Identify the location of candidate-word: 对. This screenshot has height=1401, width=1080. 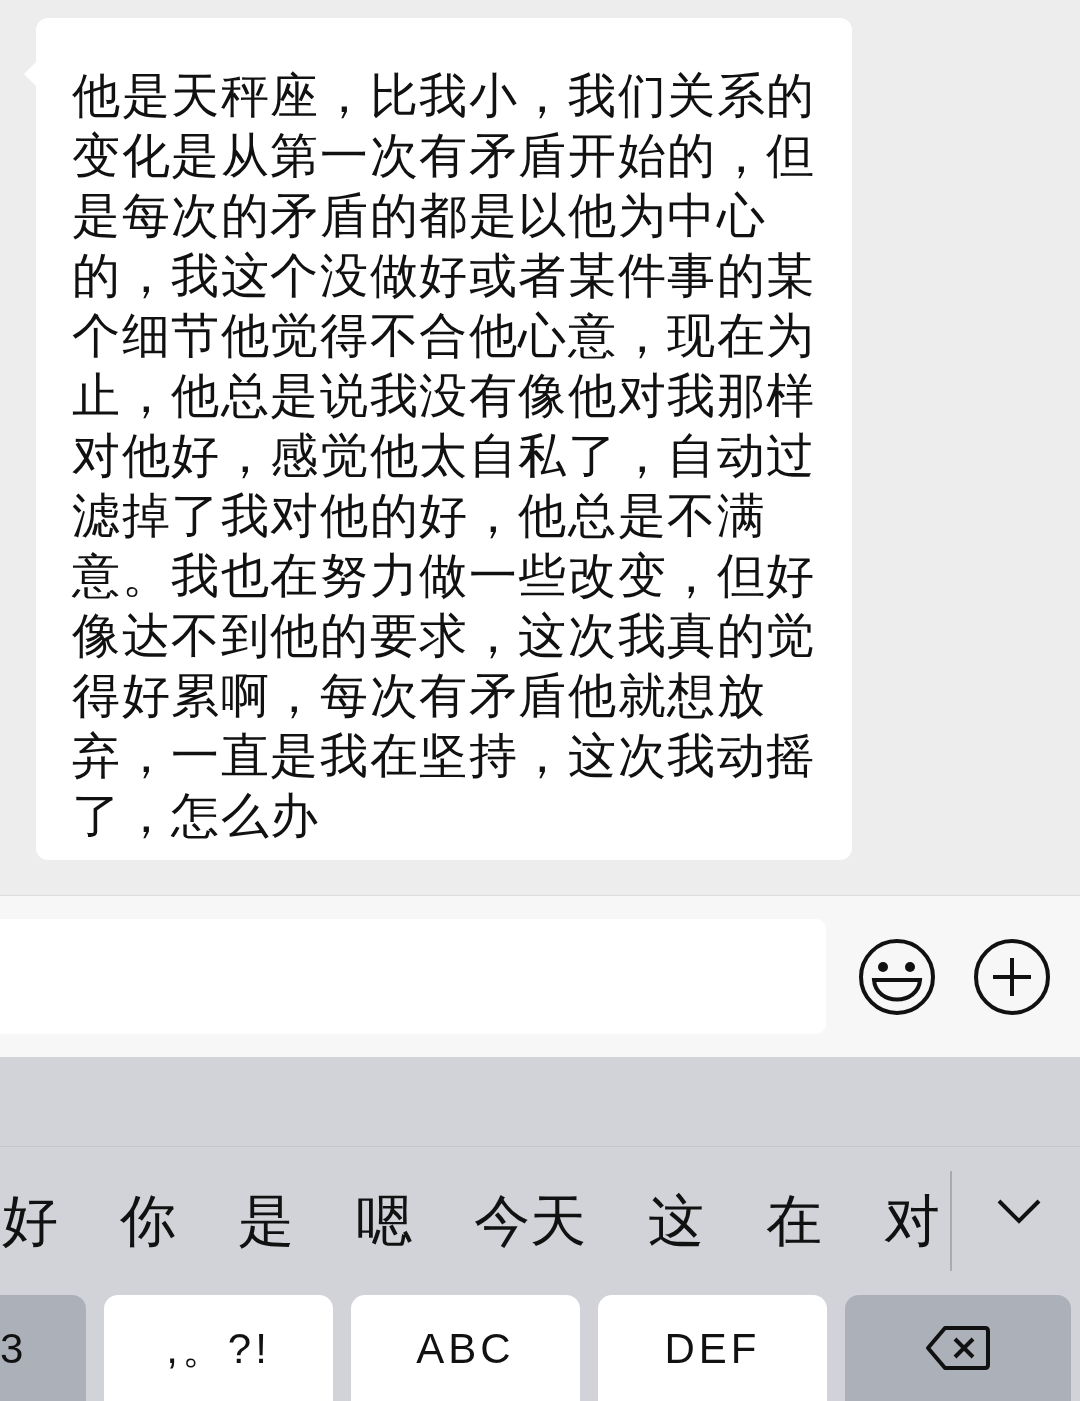
(912, 1221).